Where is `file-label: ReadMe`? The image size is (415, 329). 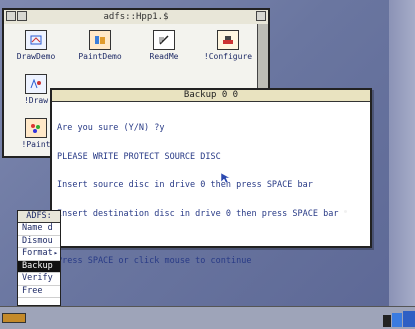 file-label: ReadMe is located at coordinates (164, 56).